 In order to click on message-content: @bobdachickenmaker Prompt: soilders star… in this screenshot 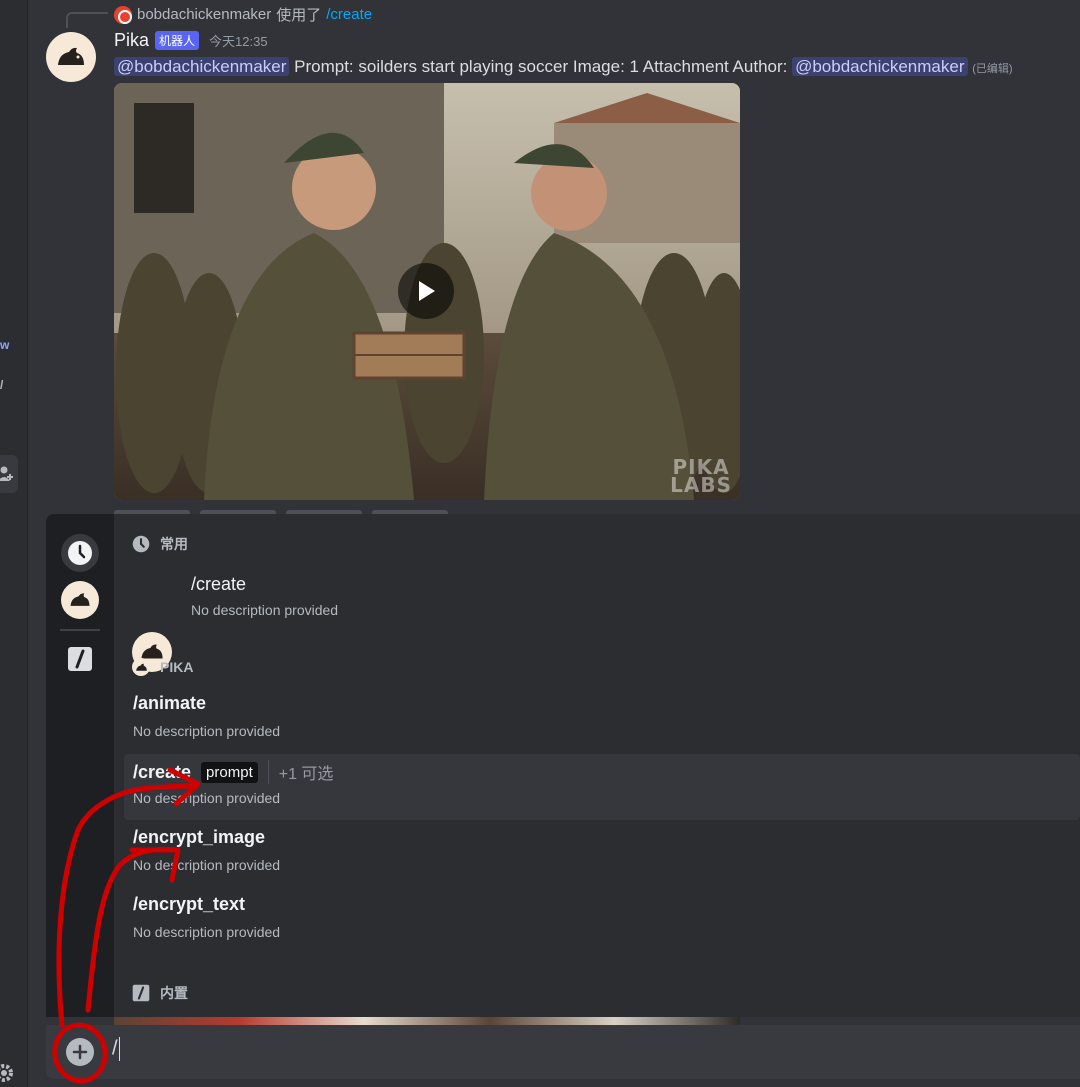, I will do `click(563, 68)`.